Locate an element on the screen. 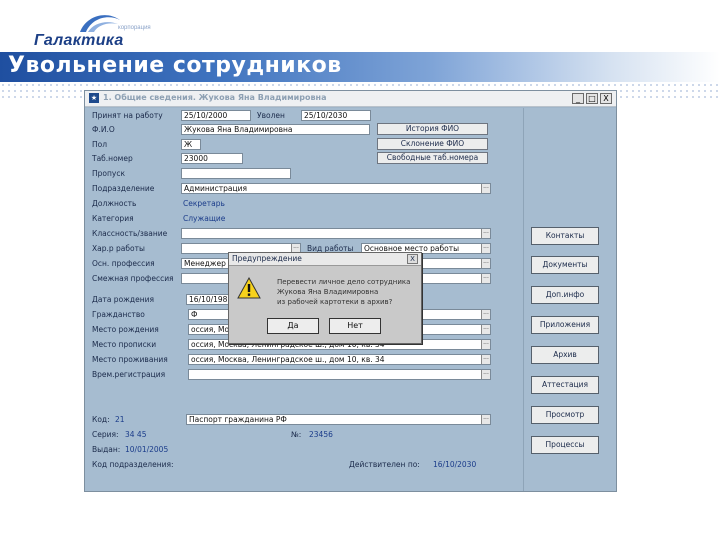  sex-label: Пол is located at coordinates (100, 144).